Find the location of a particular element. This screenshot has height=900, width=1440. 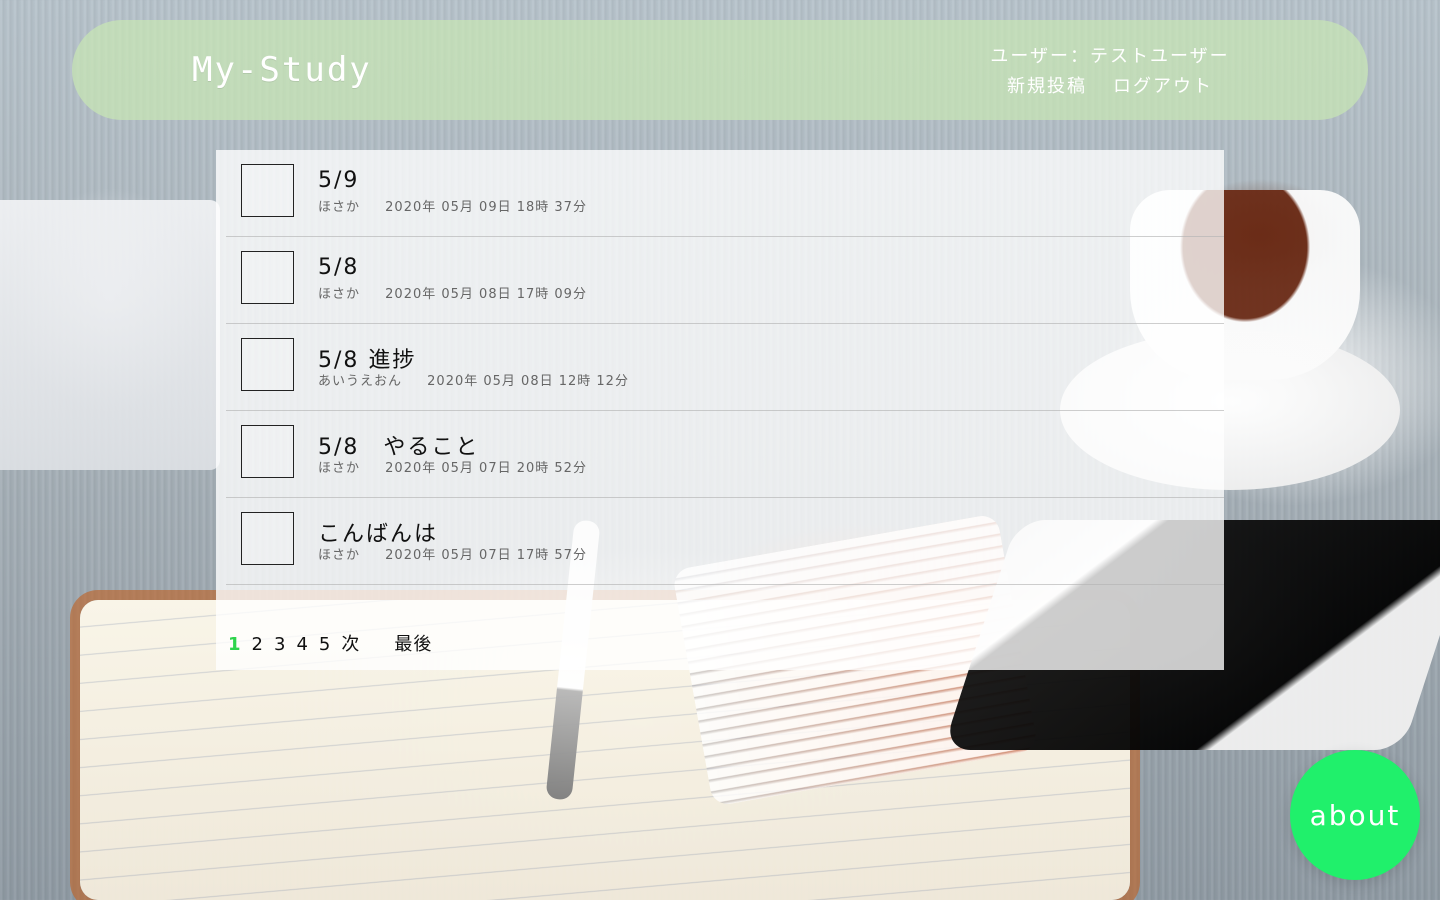

pagination: 1 2 3 4 5 次 最後 is located at coordinates (330, 643).